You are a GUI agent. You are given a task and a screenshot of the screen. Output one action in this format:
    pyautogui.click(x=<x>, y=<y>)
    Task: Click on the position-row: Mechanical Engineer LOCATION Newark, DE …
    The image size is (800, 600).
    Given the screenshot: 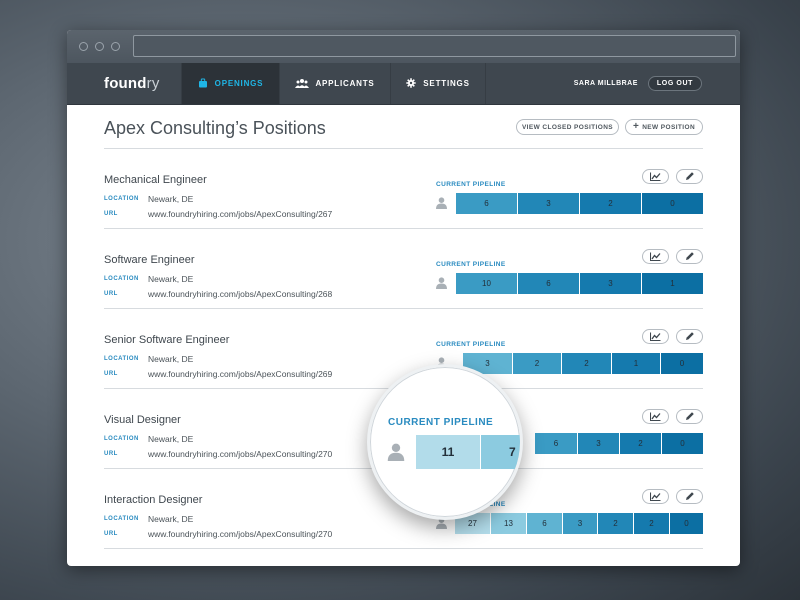 What is the action you would take?
    pyautogui.click(x=403, y=189)
    